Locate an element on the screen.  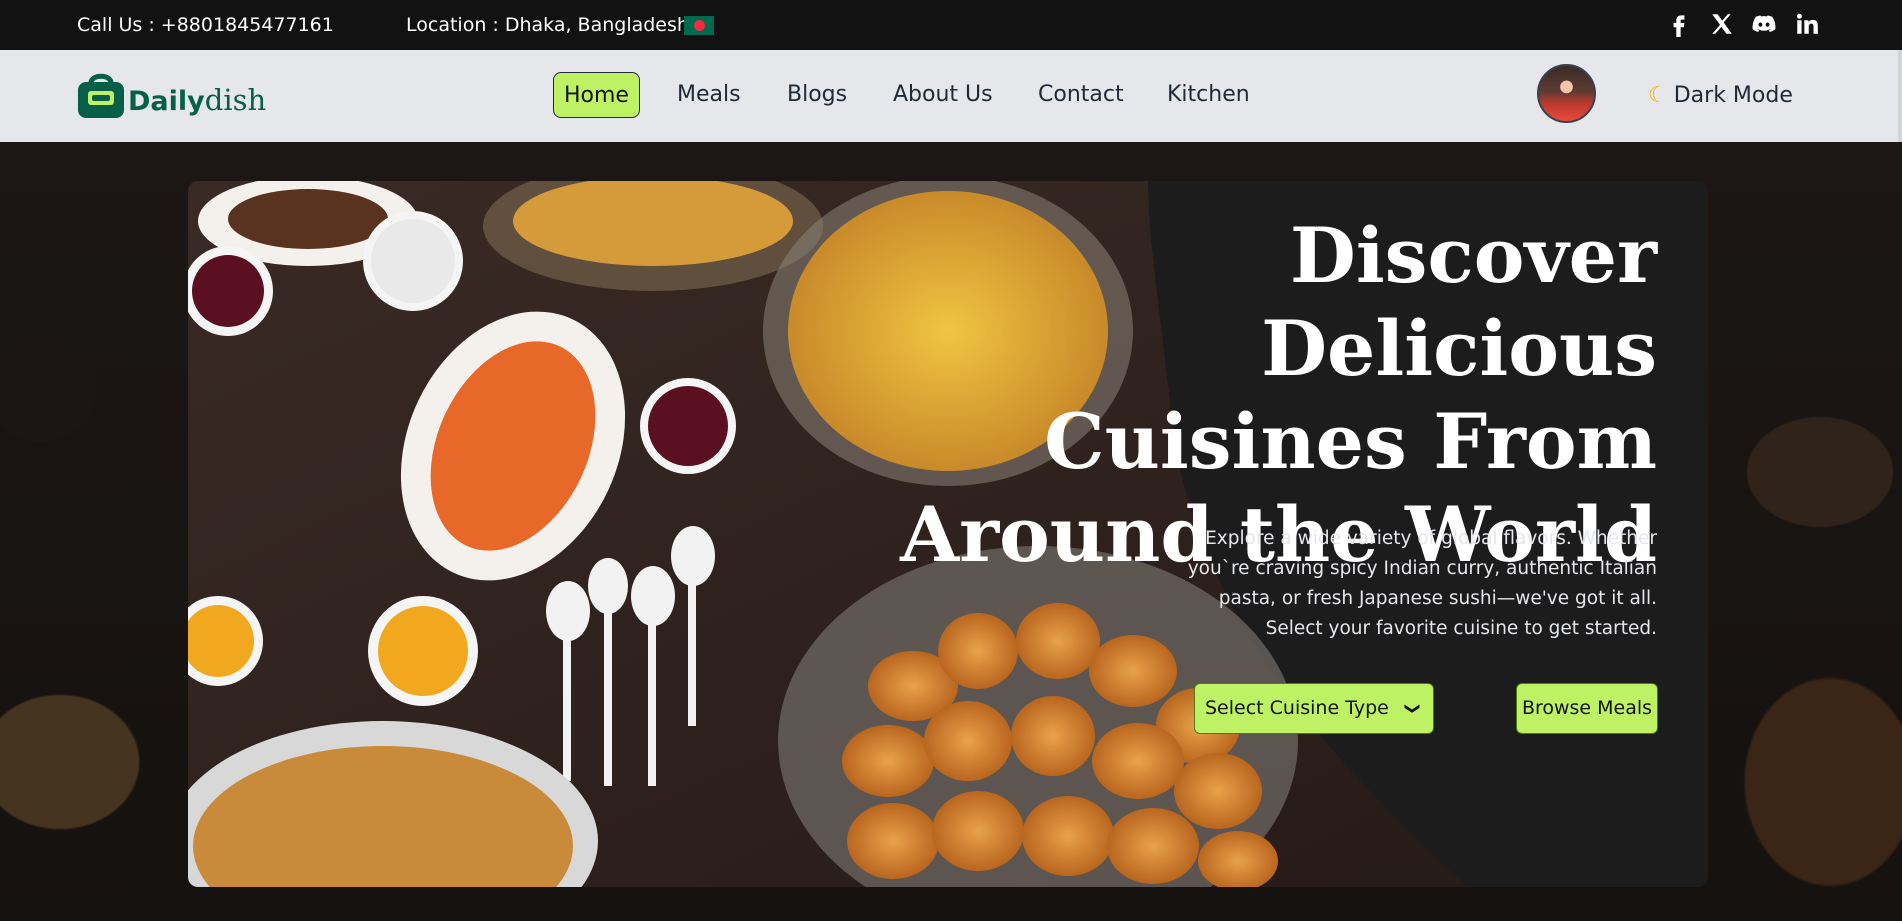
dailydish-logo: Dailydish is located at coordinates (176, 97).